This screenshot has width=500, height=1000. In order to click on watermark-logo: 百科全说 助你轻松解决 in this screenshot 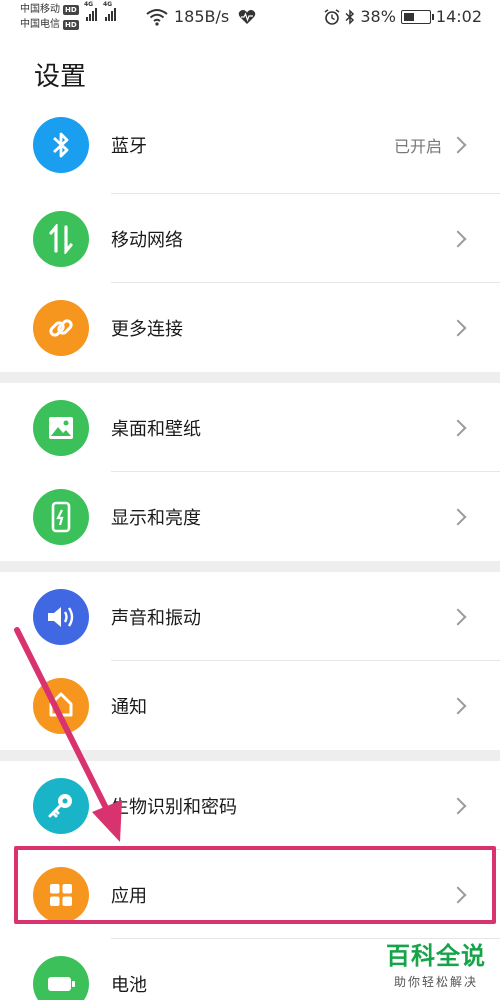, I will do `click(436, 963)`.